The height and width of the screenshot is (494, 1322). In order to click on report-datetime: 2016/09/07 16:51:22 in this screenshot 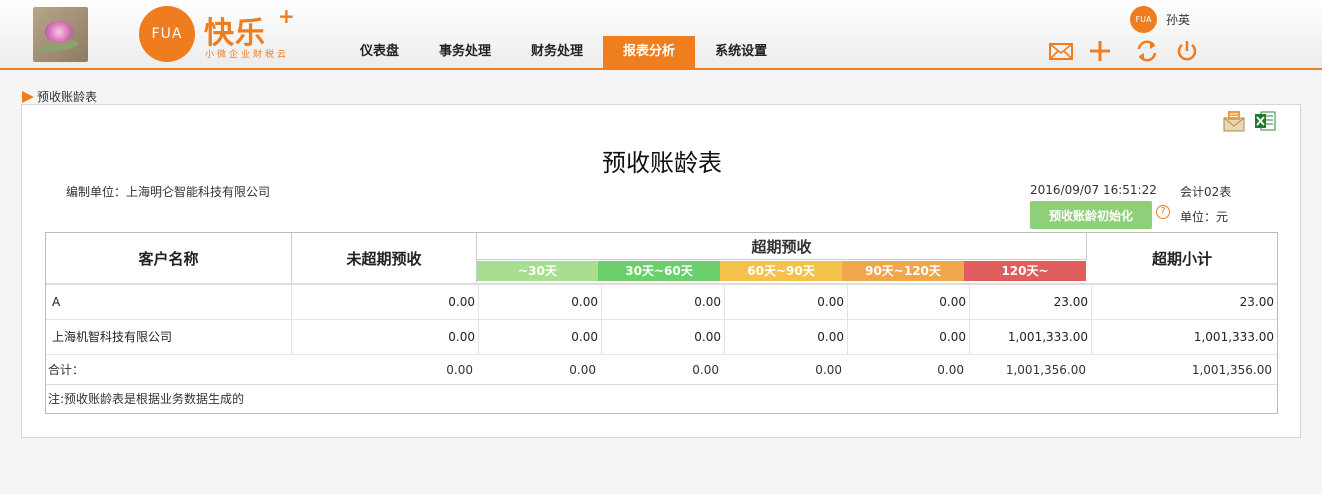, I will do `click(1093, 190)`.